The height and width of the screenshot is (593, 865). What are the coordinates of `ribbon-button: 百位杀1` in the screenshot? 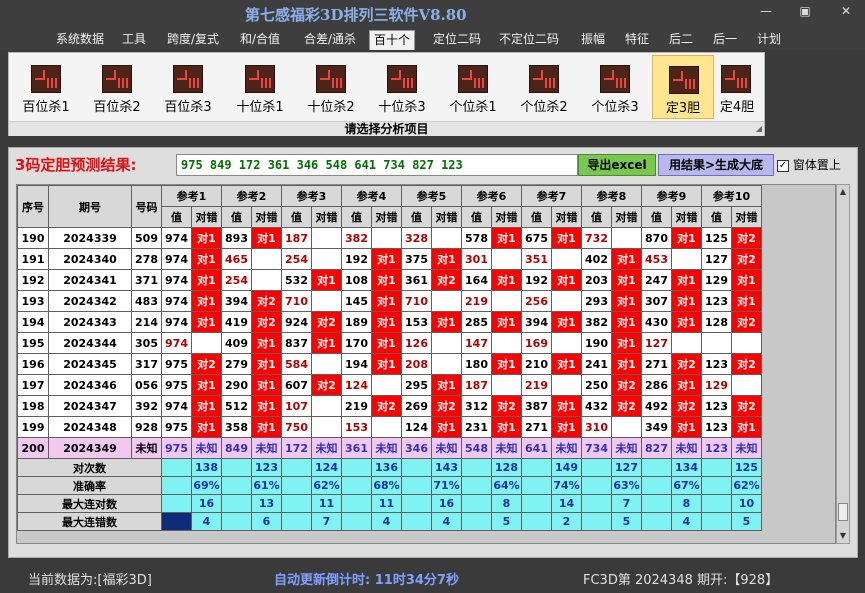 It's located at (46, 87).